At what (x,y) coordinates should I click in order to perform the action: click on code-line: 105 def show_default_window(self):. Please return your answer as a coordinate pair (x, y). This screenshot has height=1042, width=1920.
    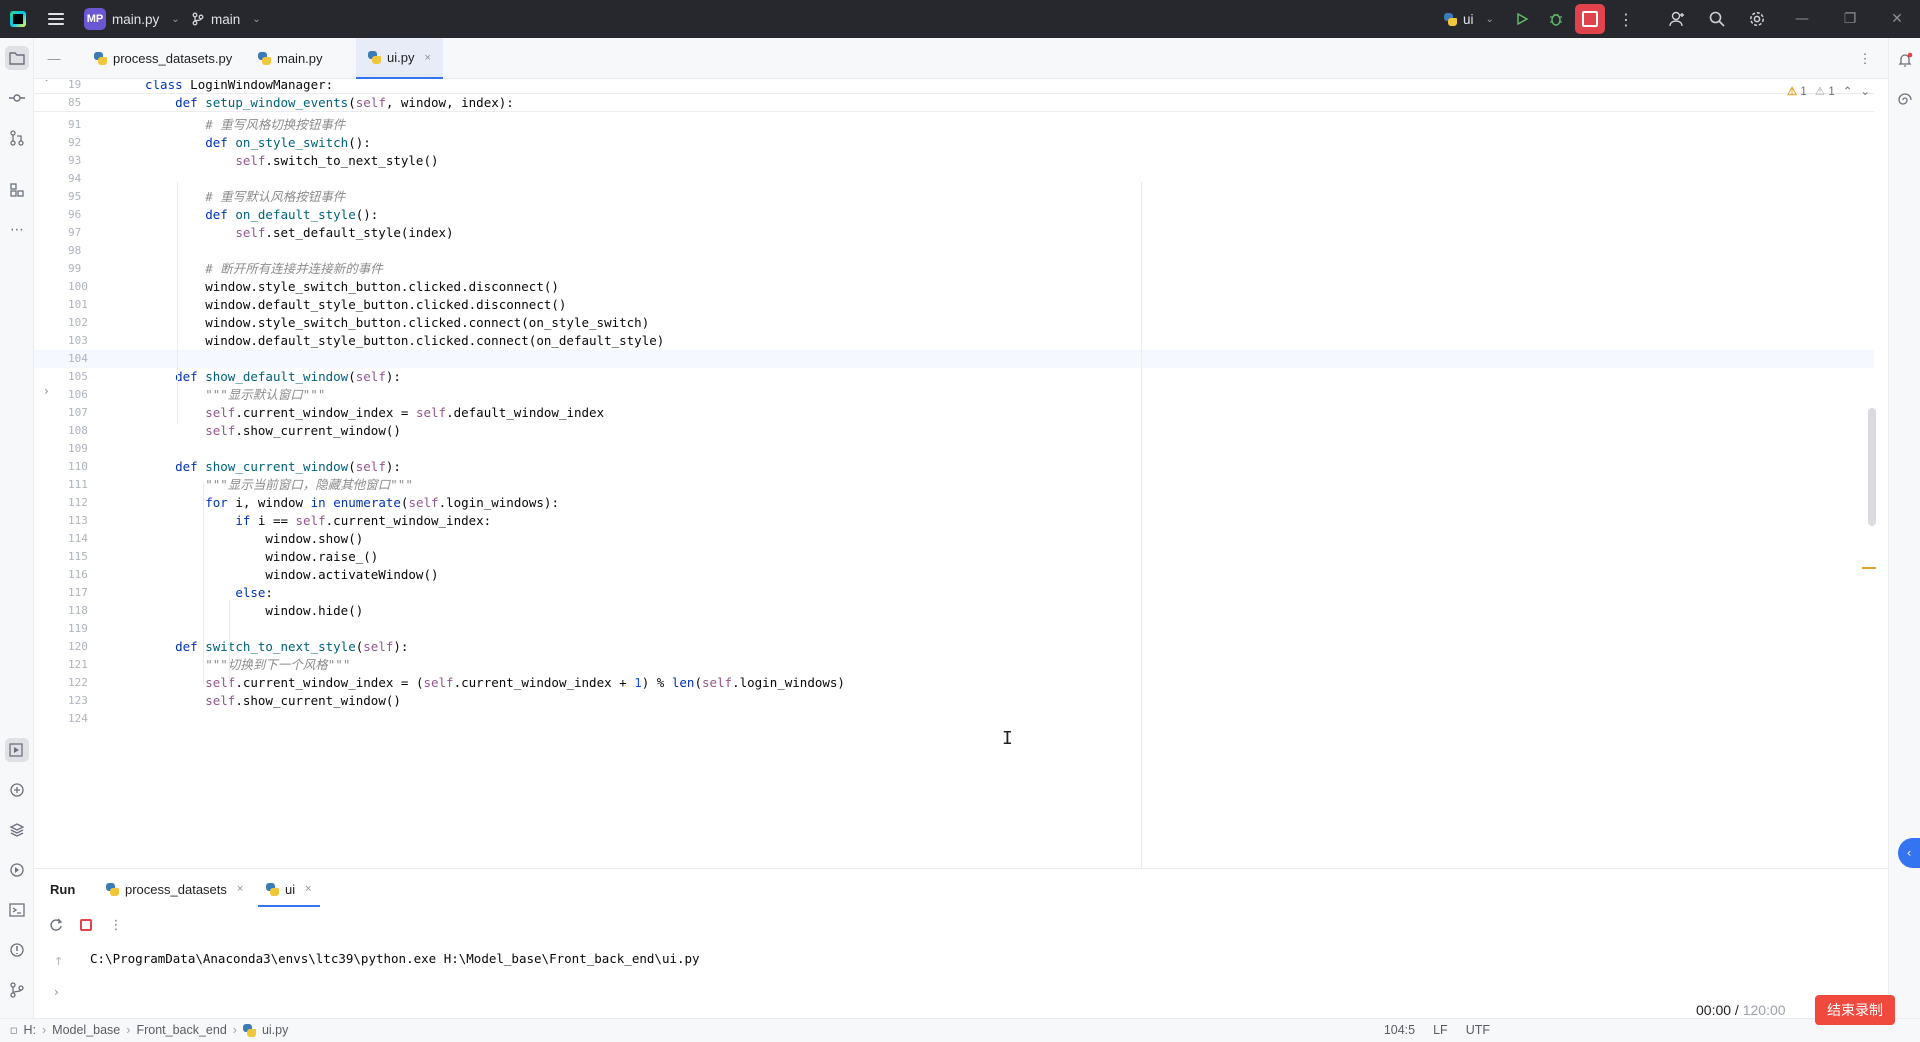
    Looking at the image, I should click on (954, 377).